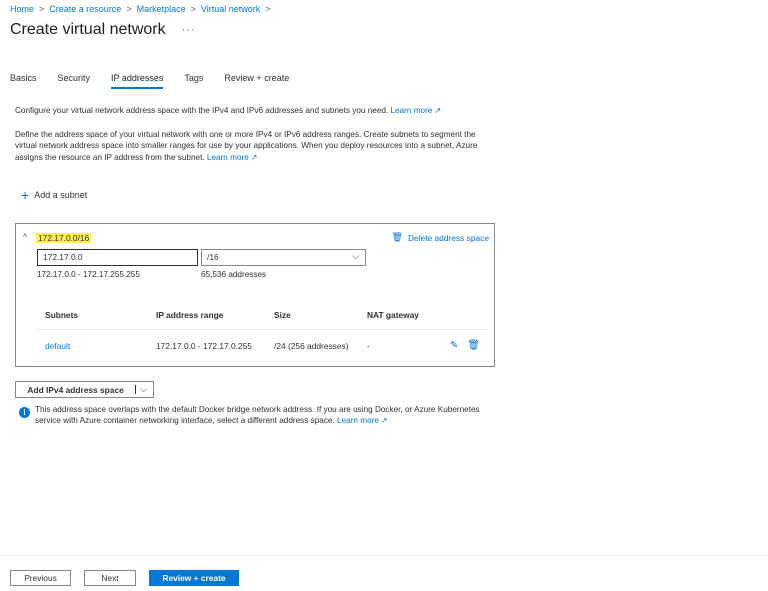 This screenshot has width=768, height=591. I want to click on address-range-text: 172.17.0.0 - 172.17.255.255, so click(88, 274).